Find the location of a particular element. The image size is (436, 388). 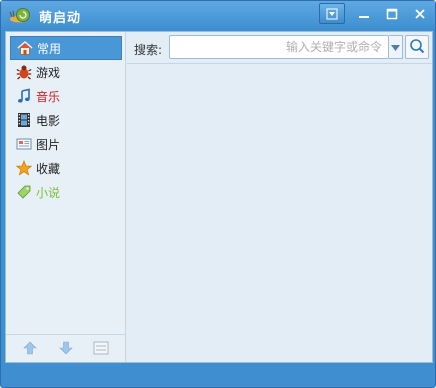

sidebar-item-games: 游戏 is located at coordinates (66, 72).